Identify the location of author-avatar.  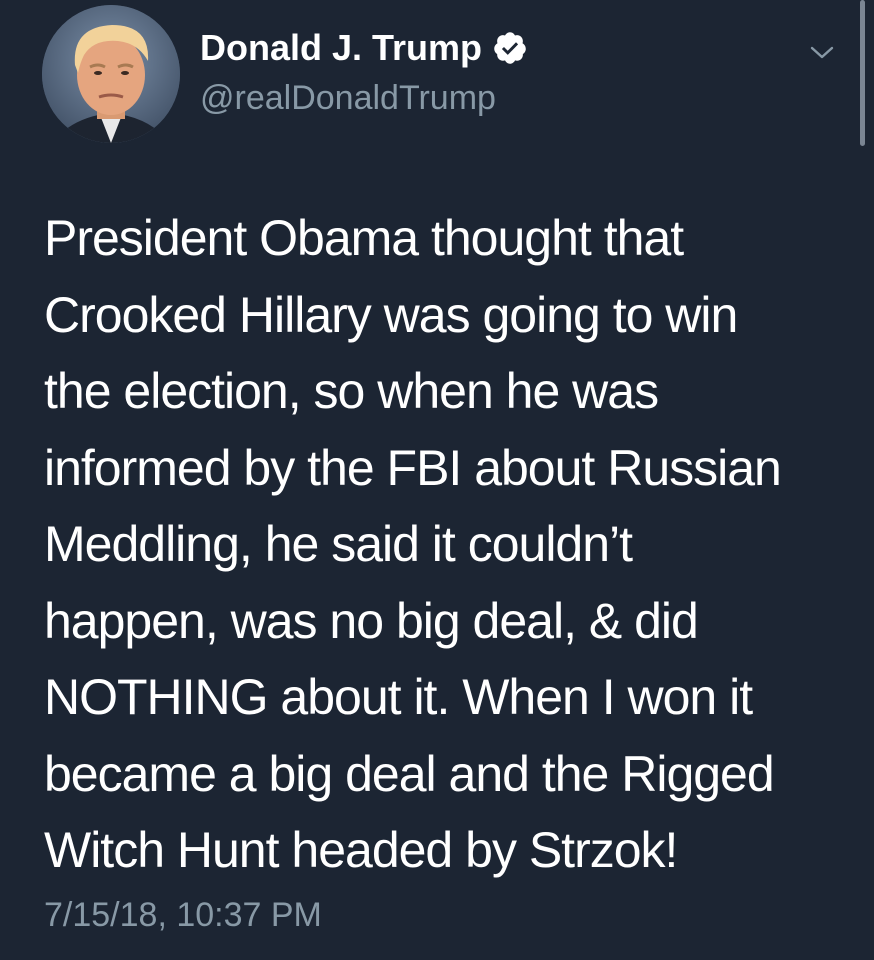
(111, 74).